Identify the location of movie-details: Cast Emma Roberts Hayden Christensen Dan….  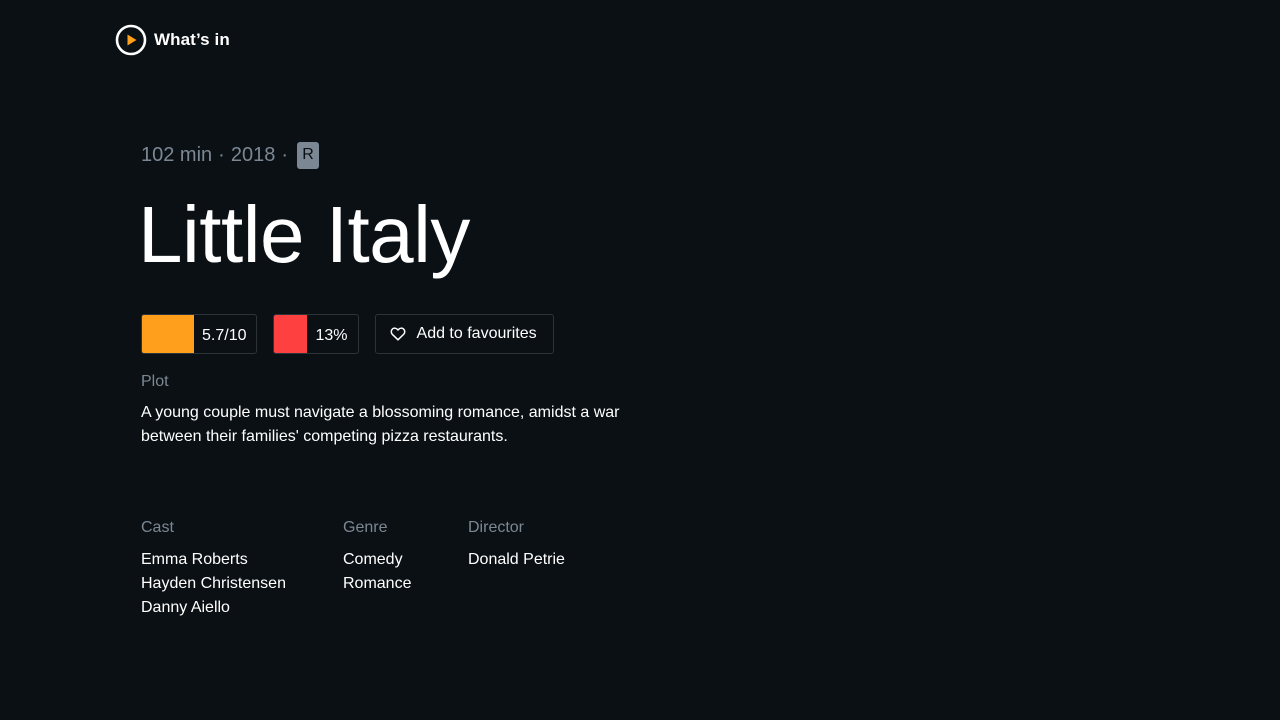
(391, 569).